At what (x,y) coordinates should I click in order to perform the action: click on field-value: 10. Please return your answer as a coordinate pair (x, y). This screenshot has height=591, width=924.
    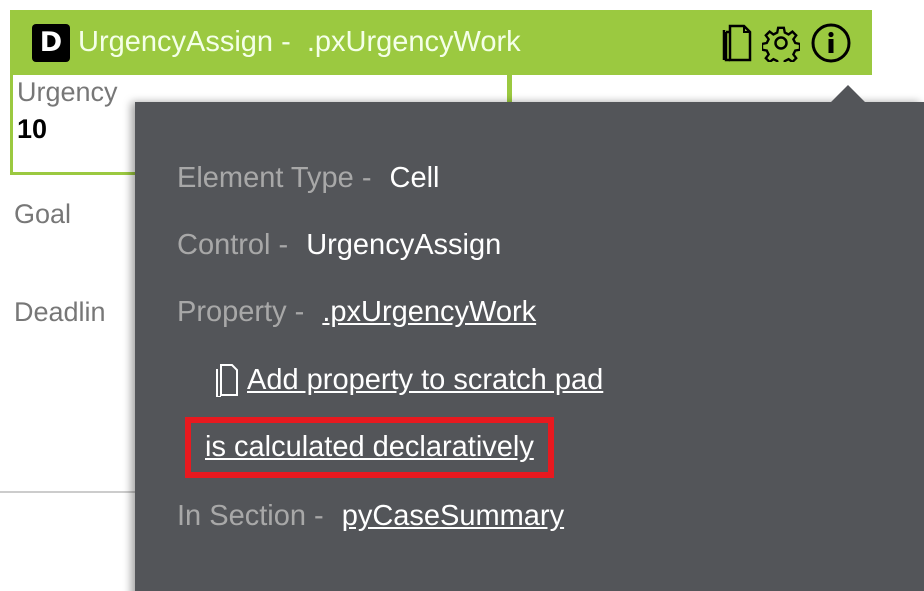
    Looking at the image, I should click on (32, 129).